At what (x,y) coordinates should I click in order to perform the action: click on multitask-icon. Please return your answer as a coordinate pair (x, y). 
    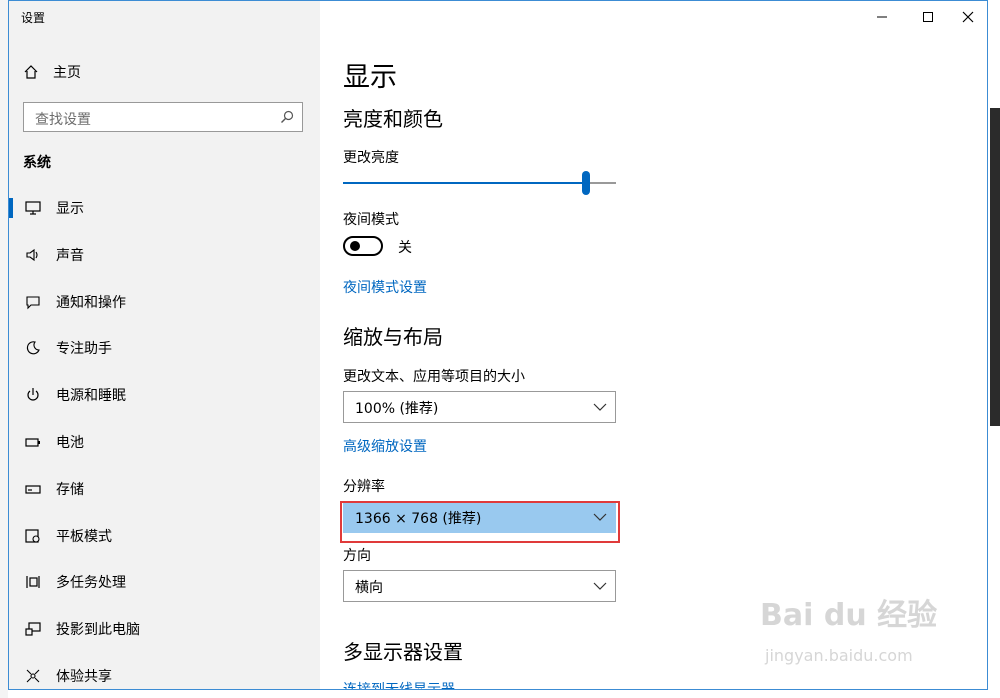
    Looking at the image, I should click on (33, 582).